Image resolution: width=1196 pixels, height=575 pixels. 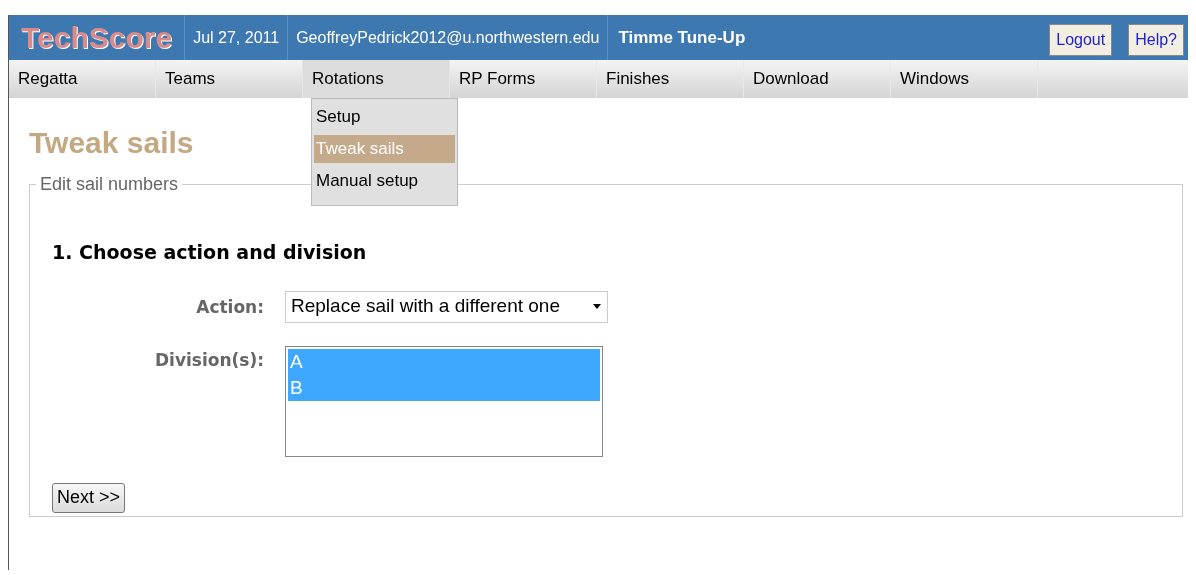 I want to click on help-button: Help?, so click(x=1156, y=40).